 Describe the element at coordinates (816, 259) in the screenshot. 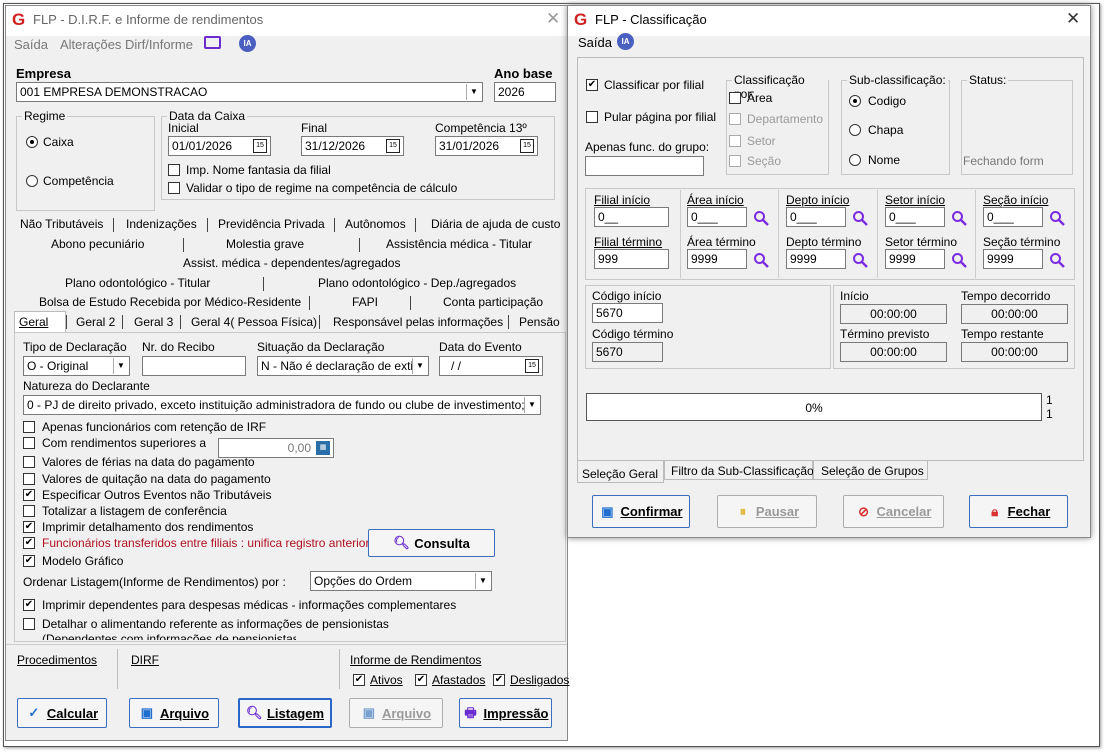

I see `depto-termino-input: 9999` at that location.